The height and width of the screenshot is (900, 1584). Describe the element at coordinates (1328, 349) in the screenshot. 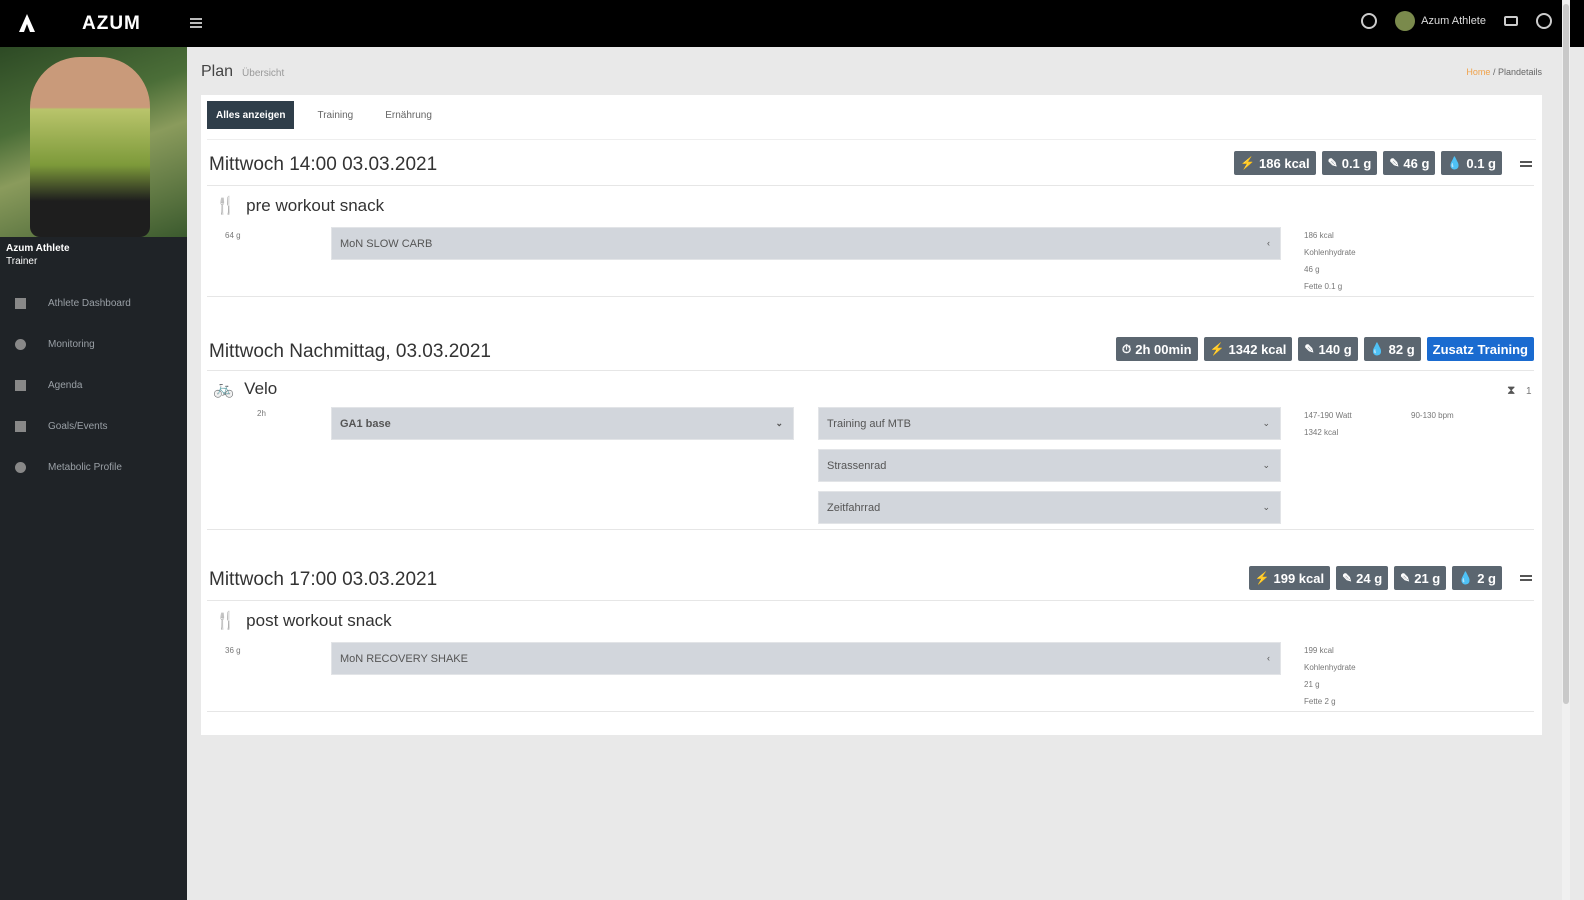

I see `carbs-badge: ✎ 140 g` at that location.